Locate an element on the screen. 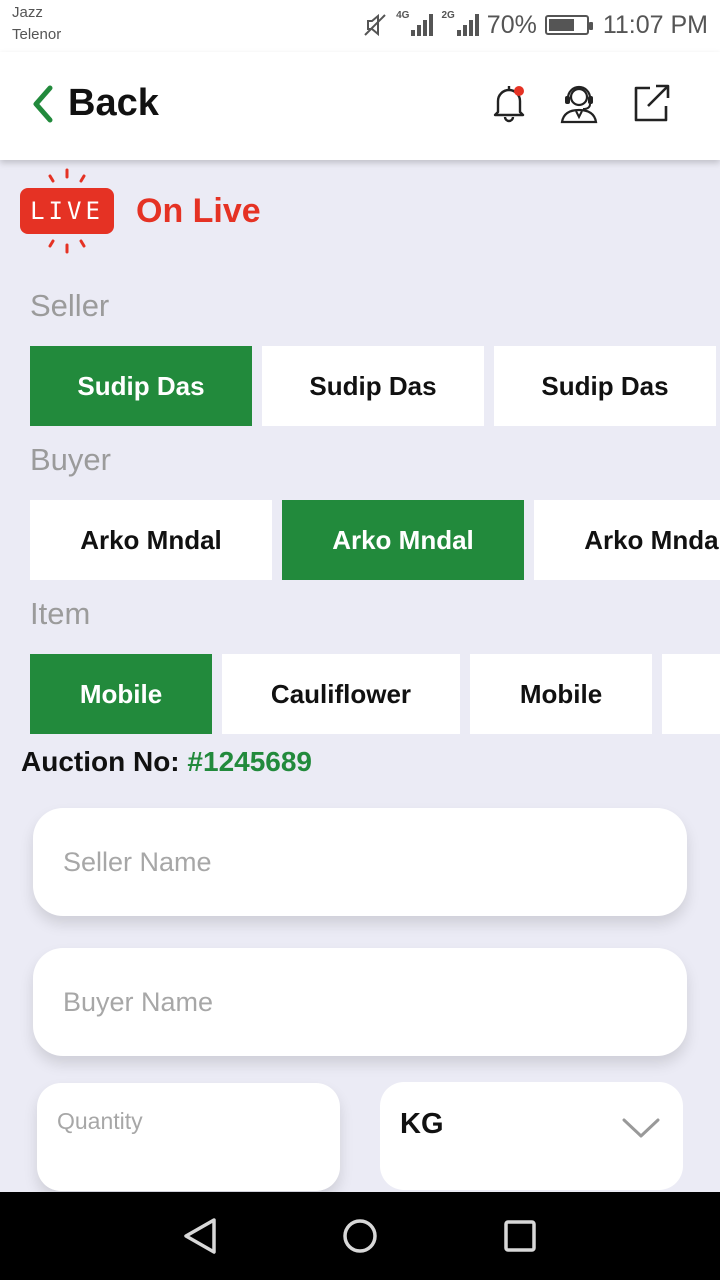  nav-home-icon is located at coordinates (360, 1236).